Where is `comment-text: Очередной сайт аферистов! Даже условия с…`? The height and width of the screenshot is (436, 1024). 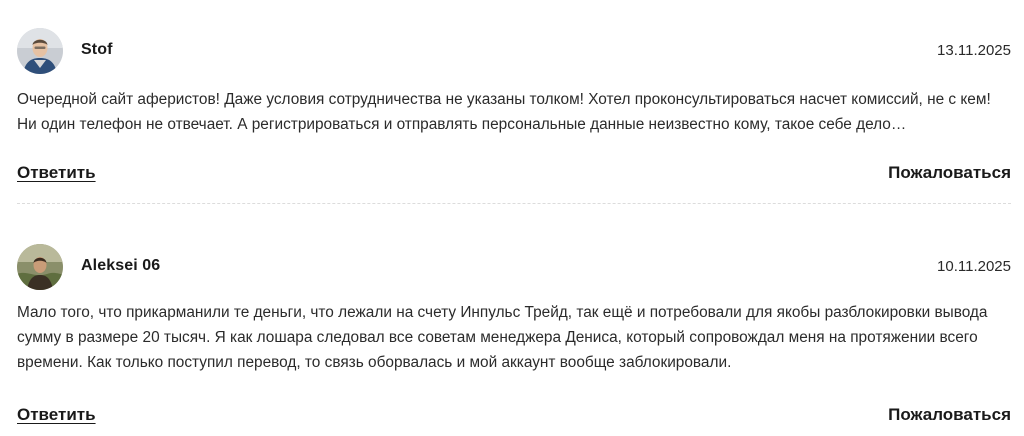
comment-text: Очередной сайт аферистов! Даже условия с… is located at coordinates (504, 112).